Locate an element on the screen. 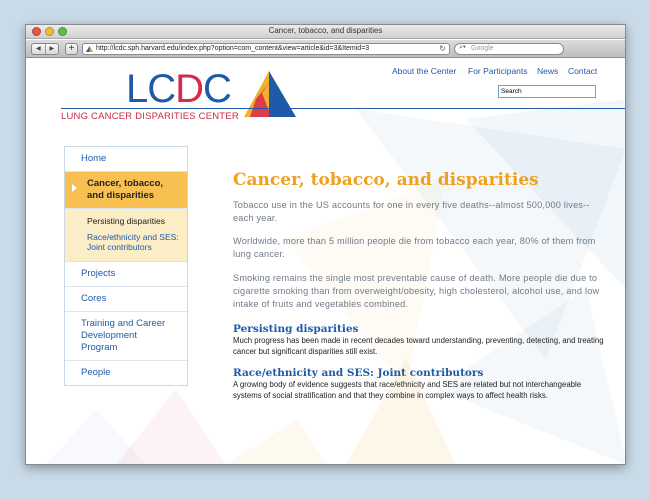 This screenshot has height=500, width=650. sidebar-item-training: Training and Career Development Program is located at coordinates (126, 336).